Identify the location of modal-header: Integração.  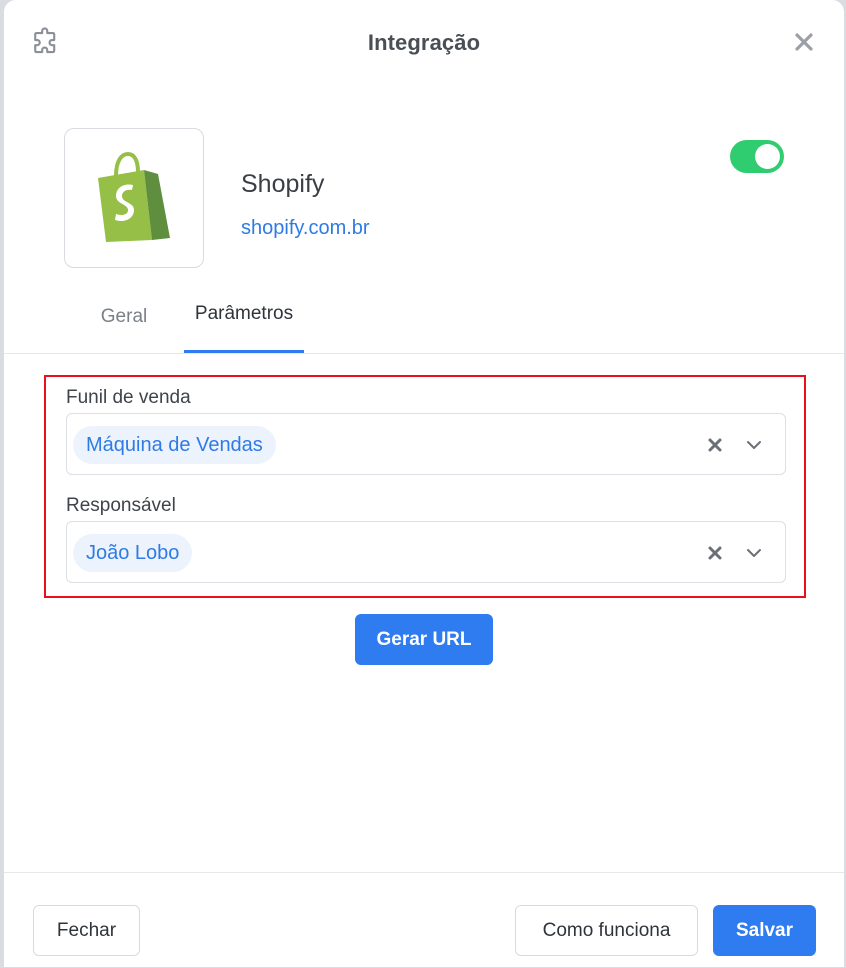
(424, 43).